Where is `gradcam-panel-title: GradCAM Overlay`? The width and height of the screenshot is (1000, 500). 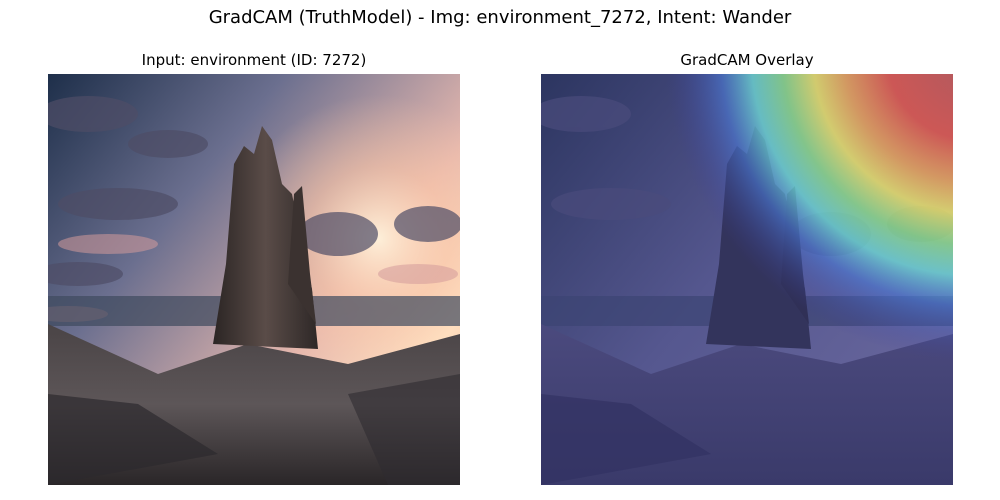
gradcam-panel-title: GradCAM Overlay is located at coordinates (747, 60).